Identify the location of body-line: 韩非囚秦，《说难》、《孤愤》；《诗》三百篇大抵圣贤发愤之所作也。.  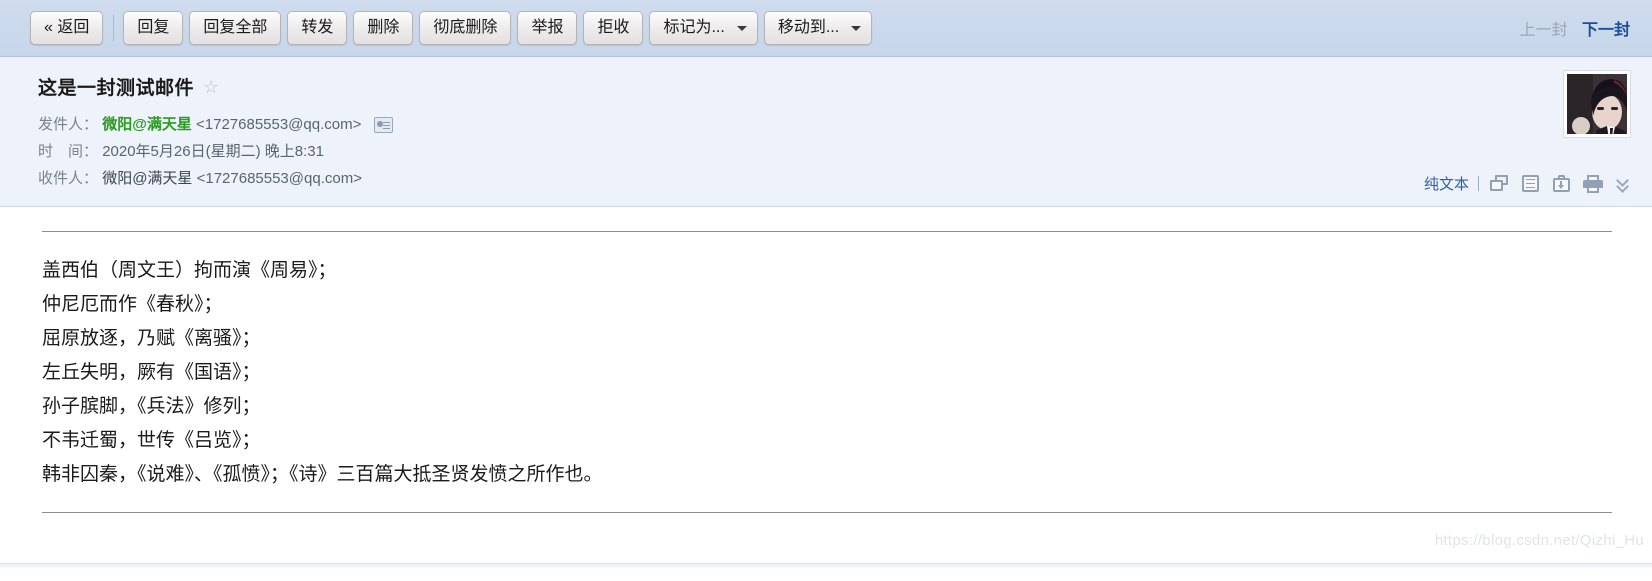
(322, 474).